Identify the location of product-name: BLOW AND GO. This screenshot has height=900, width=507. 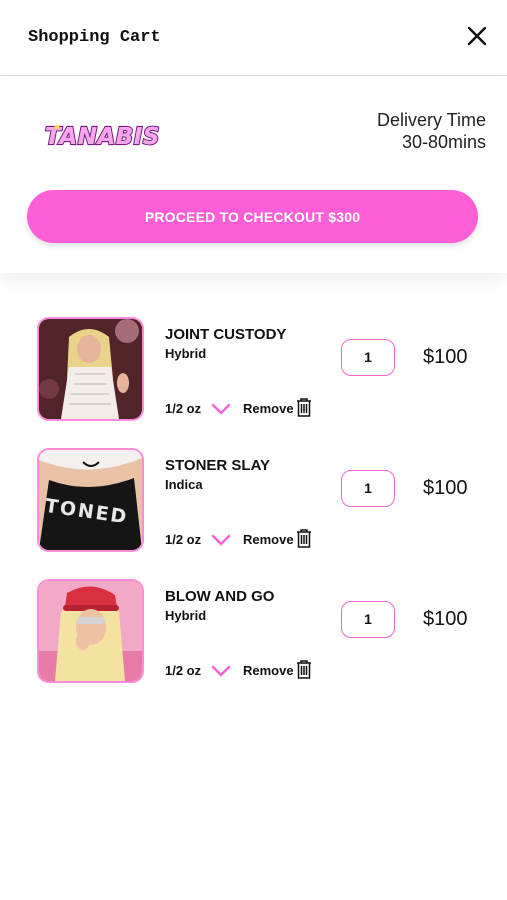
(220, 596).